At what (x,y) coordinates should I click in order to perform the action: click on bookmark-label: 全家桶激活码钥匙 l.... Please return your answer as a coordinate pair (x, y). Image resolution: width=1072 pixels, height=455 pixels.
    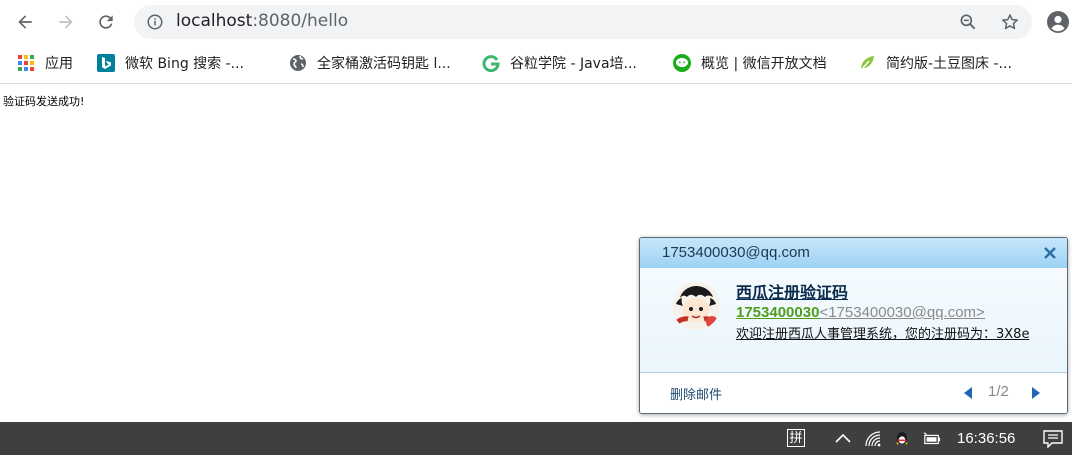
    Looking at the image, I should click on (384, 64).